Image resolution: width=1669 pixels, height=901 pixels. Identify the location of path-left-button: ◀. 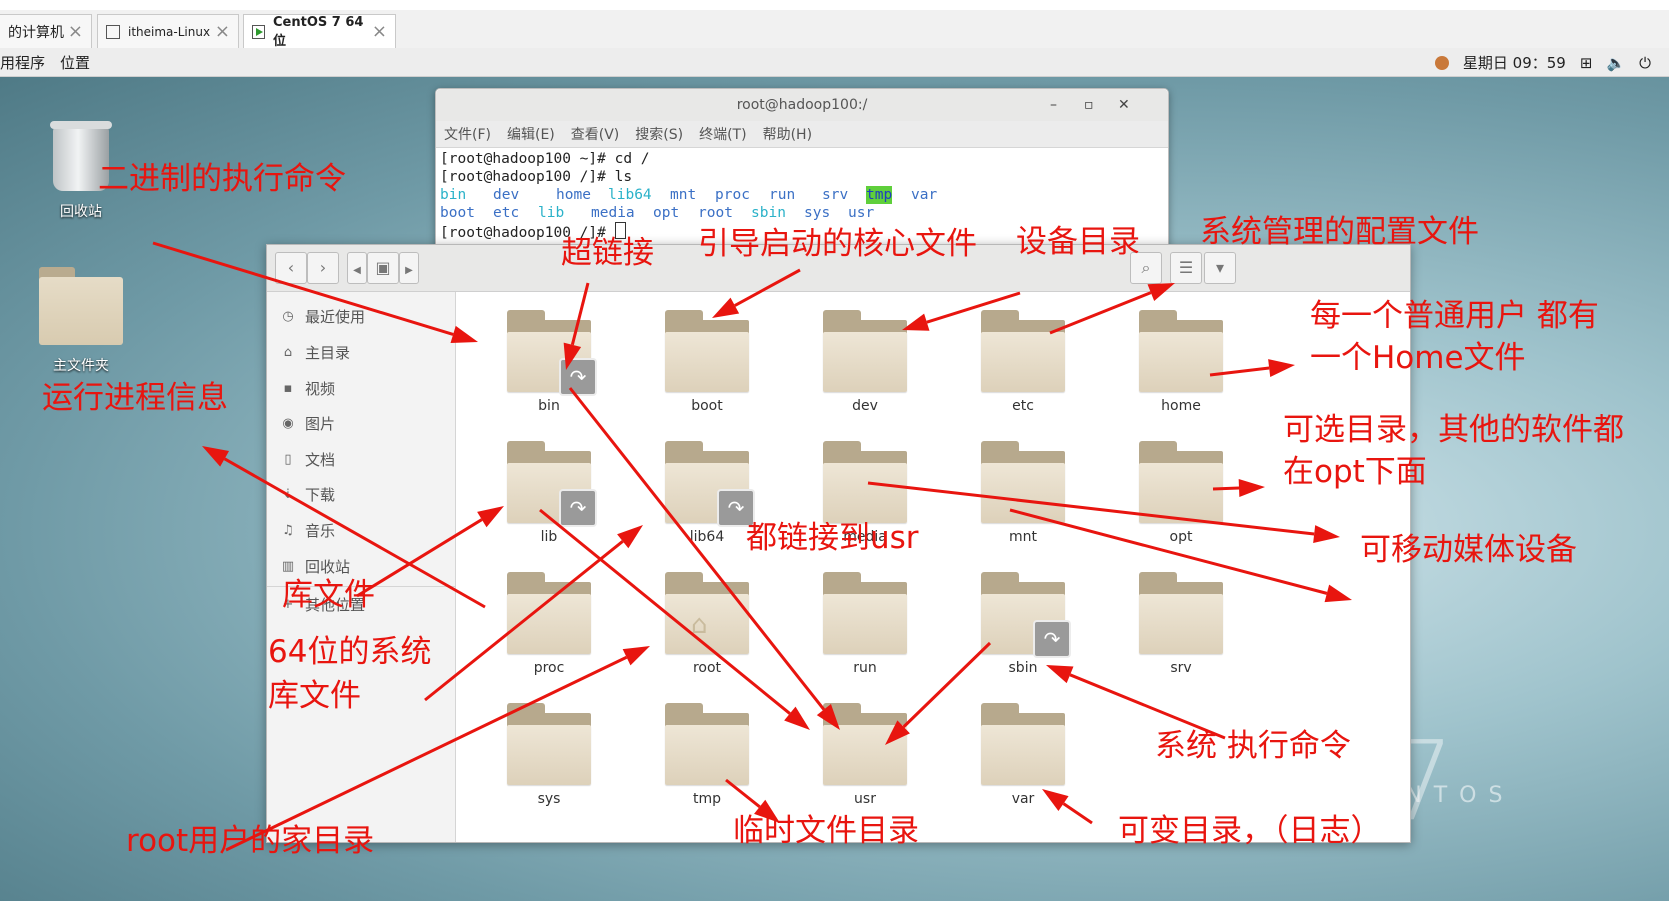
(357, 268).